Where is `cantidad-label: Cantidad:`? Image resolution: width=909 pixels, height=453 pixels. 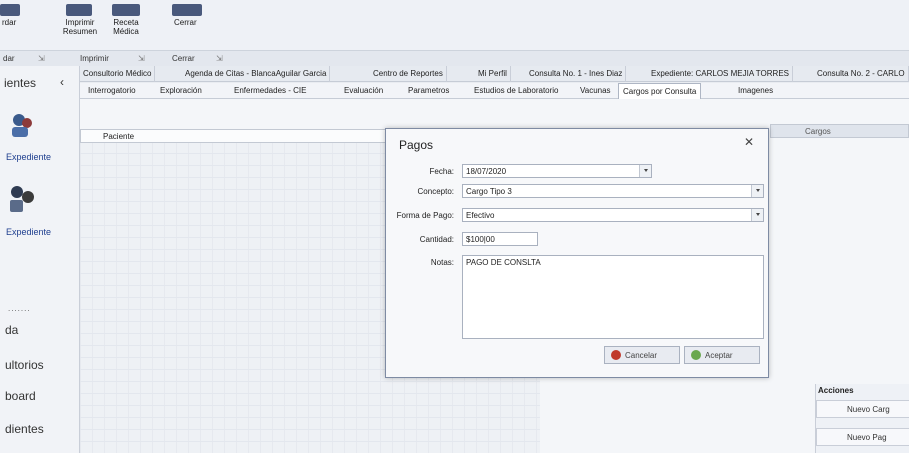
cantidad-label: Cantidad: is located at coordinates (436, 239).